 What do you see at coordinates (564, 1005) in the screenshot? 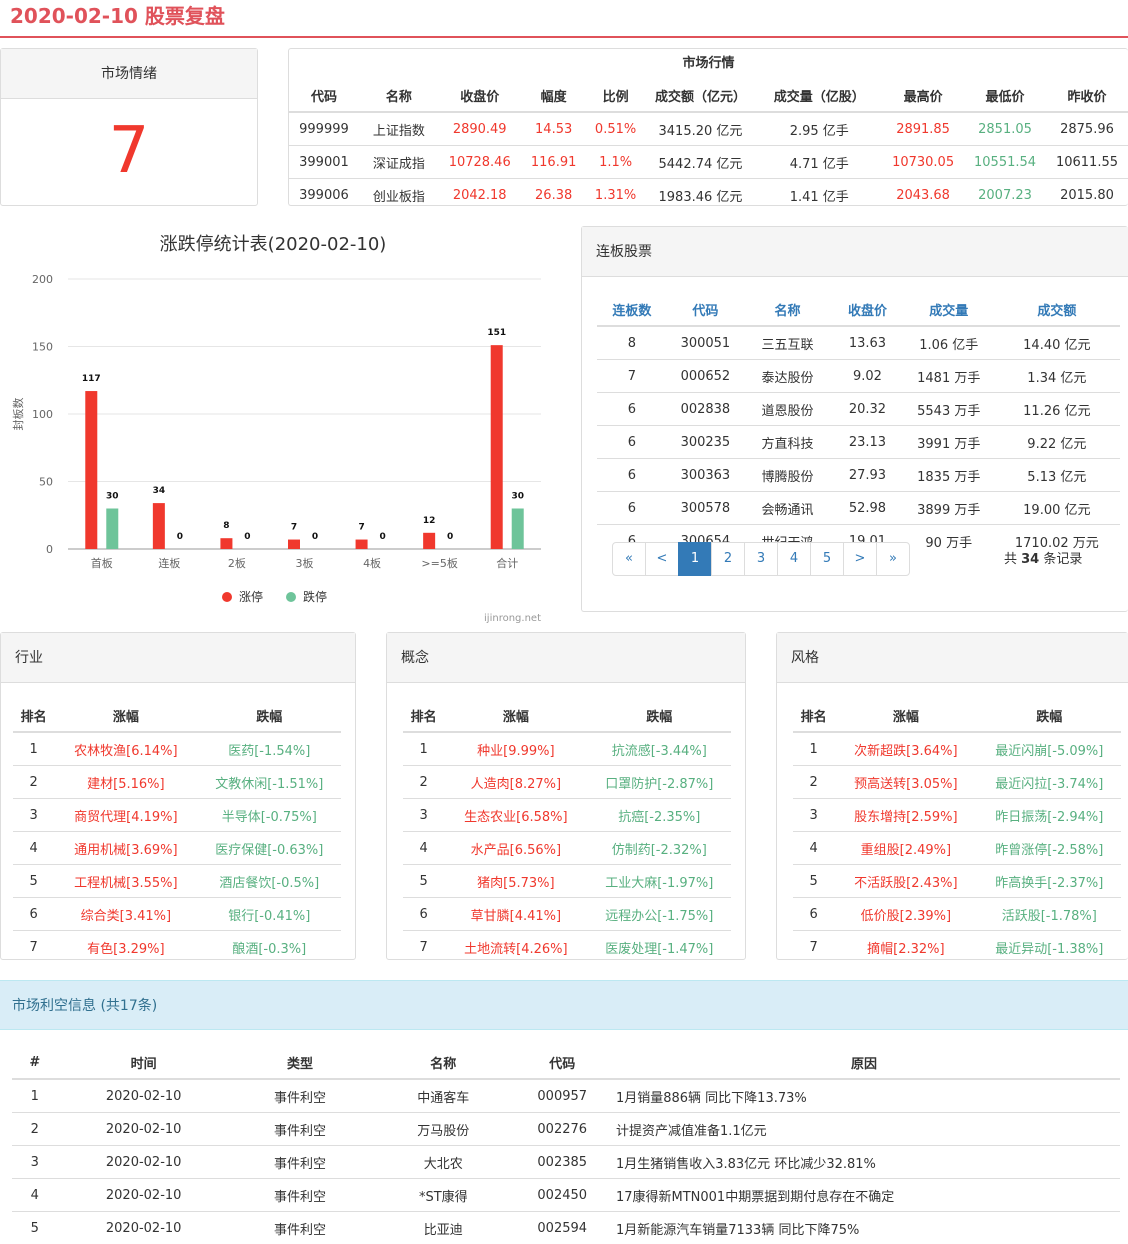
I see `negative-title: 市场利空信息 (共17条)` at bounding box center [564, 1005].